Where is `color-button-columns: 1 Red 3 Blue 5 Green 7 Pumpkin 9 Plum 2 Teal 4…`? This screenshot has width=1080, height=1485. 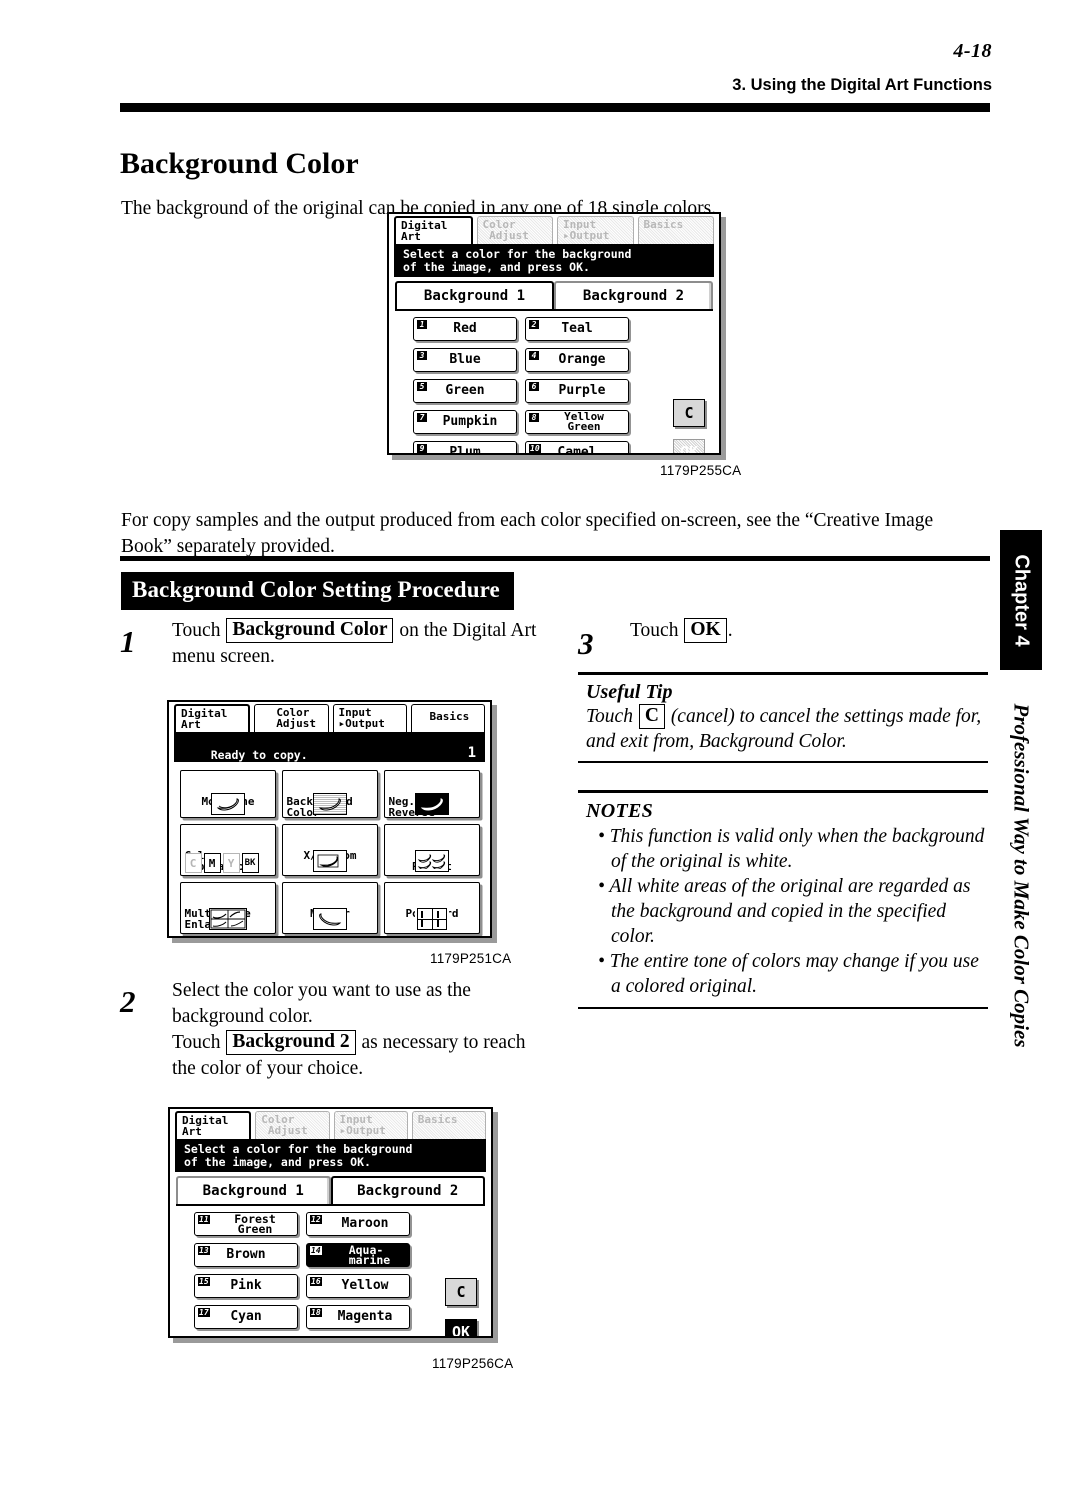 color-button-columns: 1 Red 3 Blue 5 Green 7 Pumpkin 9 Plum 2 Teal 4… is located at coordinates (554, 386).